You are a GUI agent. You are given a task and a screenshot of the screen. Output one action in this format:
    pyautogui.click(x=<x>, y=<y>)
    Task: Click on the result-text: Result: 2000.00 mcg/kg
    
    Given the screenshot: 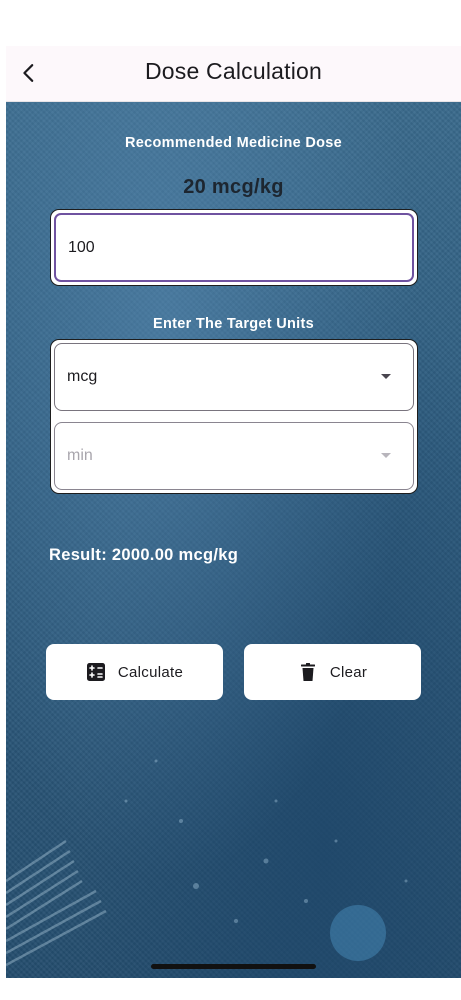 What is the action you would take?
    pyautogui.click(x=144, y=555)
    